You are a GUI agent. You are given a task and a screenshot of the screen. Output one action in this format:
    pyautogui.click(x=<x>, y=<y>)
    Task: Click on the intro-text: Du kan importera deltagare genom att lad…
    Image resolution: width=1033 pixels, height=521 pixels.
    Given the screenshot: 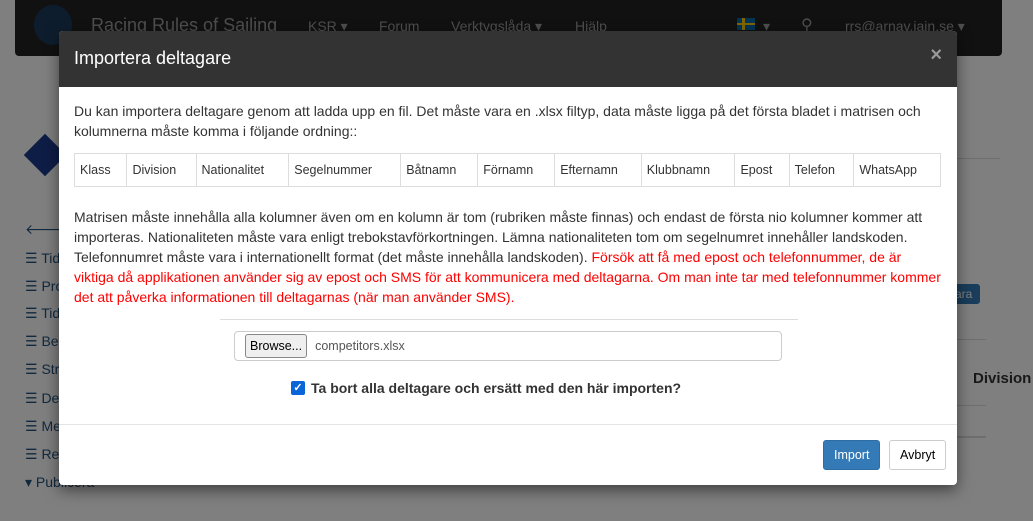 What is the action you would take?
    pyautogui.click(x=497, y=121)
    